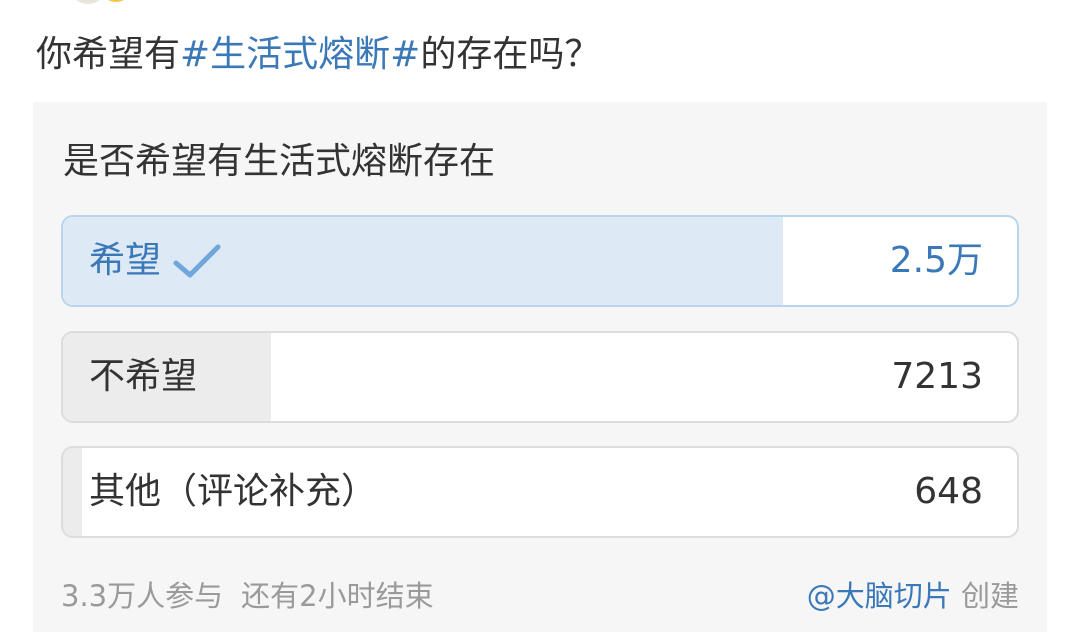  Describe the element at coordinates (125, 260) in the screenshot. I see `poll-option-label: 希望` at that location.